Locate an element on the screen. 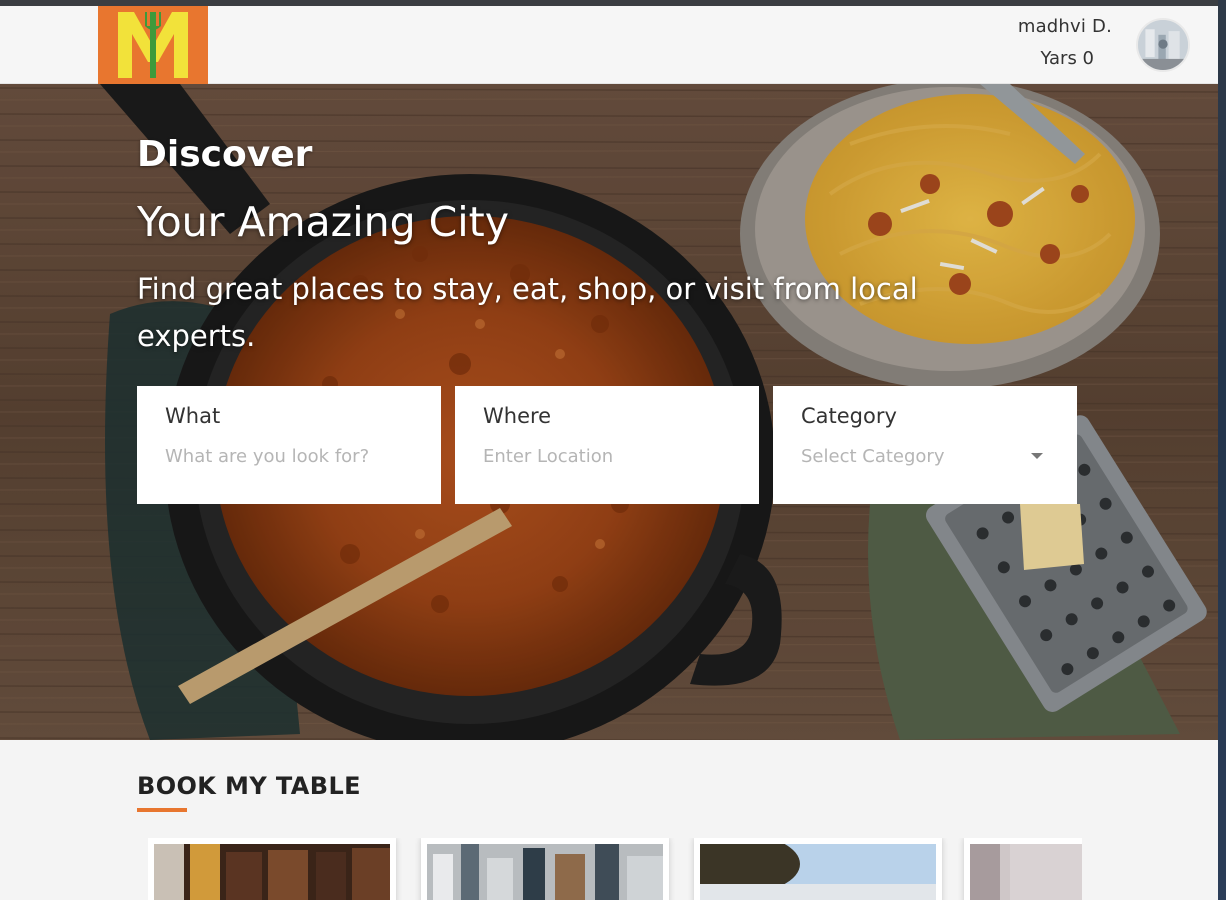 Image resolution: width=1226 pixels, height=900 pixels. user-name: madhvi D. is located at coordinates (1065, 26).